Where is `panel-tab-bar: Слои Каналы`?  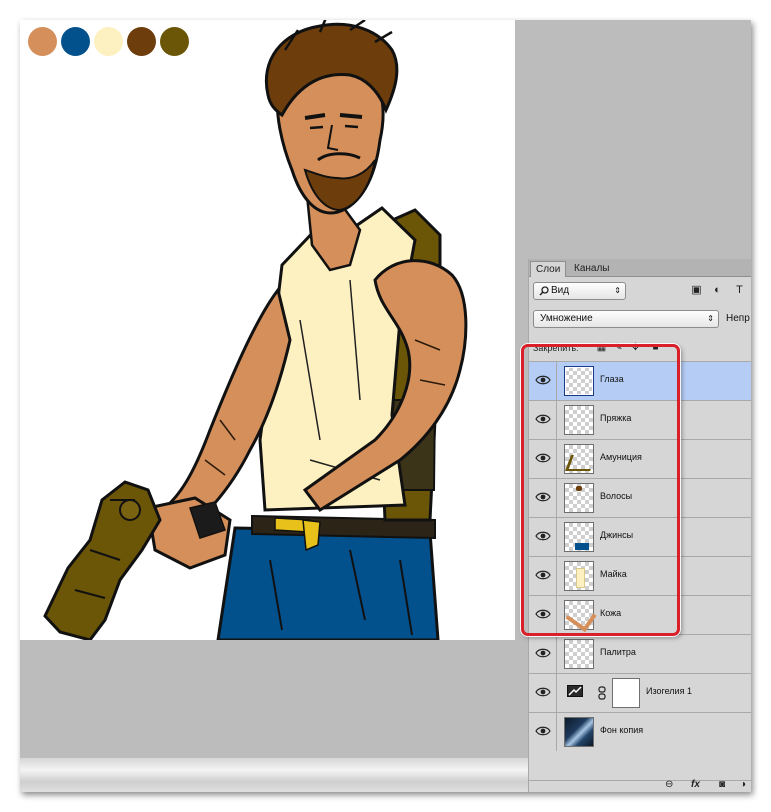 panel-tab-bar: Слои Каналы is located at coordinates (640, 268).